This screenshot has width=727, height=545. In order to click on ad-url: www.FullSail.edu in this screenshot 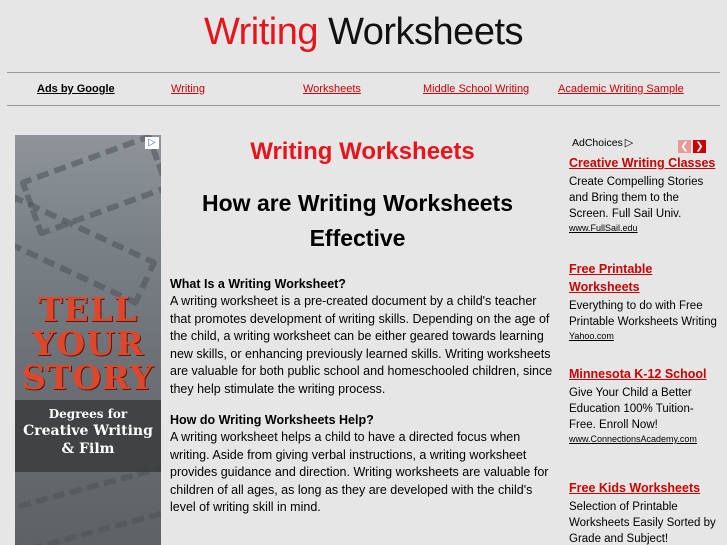, I will do `click(644, 228)`.